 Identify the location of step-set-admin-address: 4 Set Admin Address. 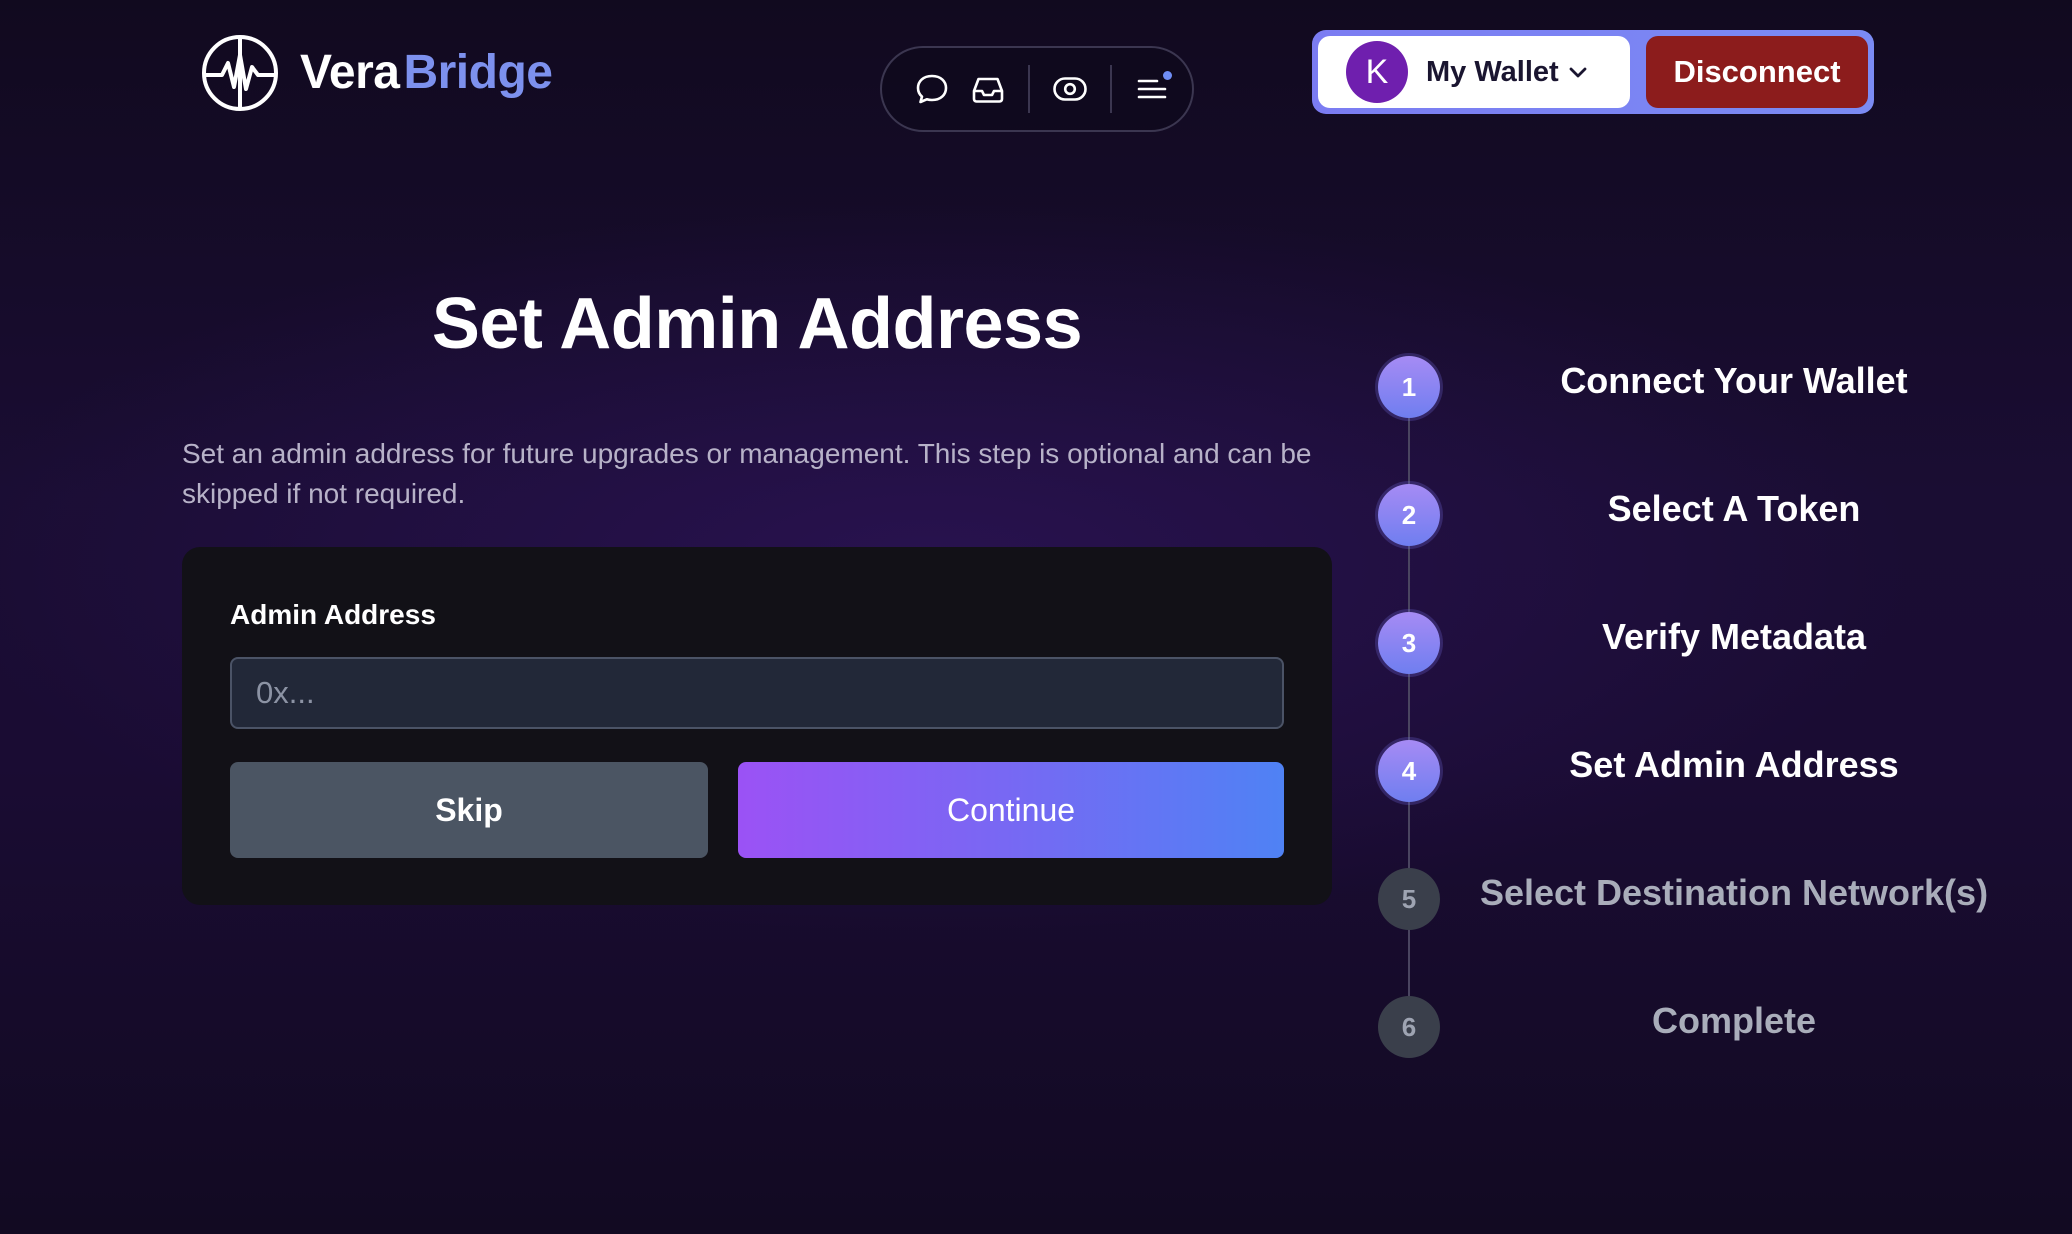
(1698, 772).